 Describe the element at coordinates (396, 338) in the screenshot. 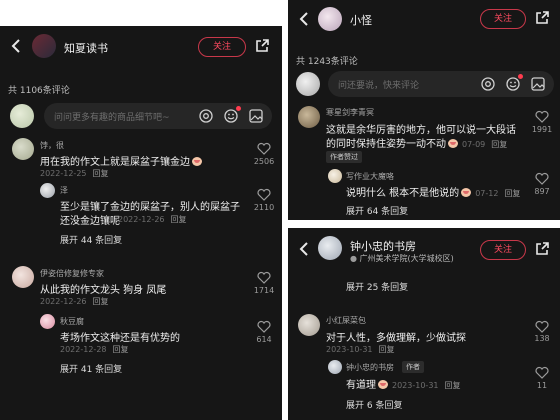

I see `comment-text: 对于人性，多做理解，少做试探` at that location.